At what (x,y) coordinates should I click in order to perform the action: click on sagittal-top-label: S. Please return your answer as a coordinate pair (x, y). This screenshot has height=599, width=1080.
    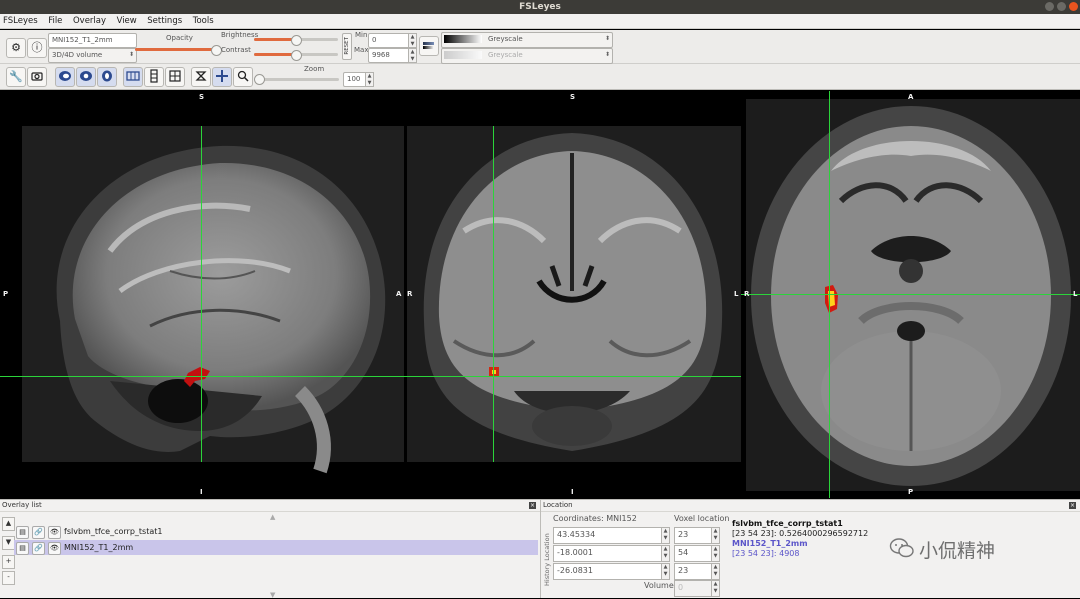
    Looking at the image, I should click on (202, 97).